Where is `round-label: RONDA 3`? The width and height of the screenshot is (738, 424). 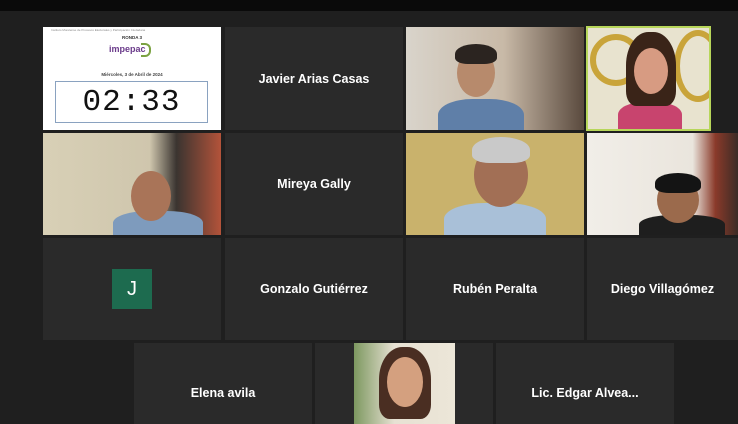 round-label: RONDA 3 is located at coordinates (132, 37).